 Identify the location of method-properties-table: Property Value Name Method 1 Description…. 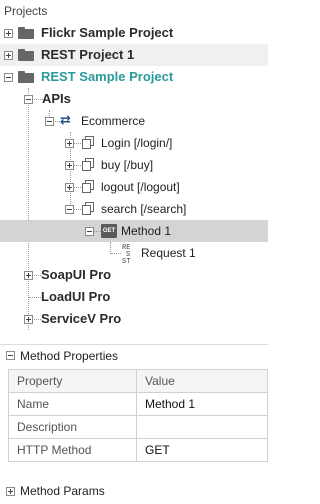
(138, 415).